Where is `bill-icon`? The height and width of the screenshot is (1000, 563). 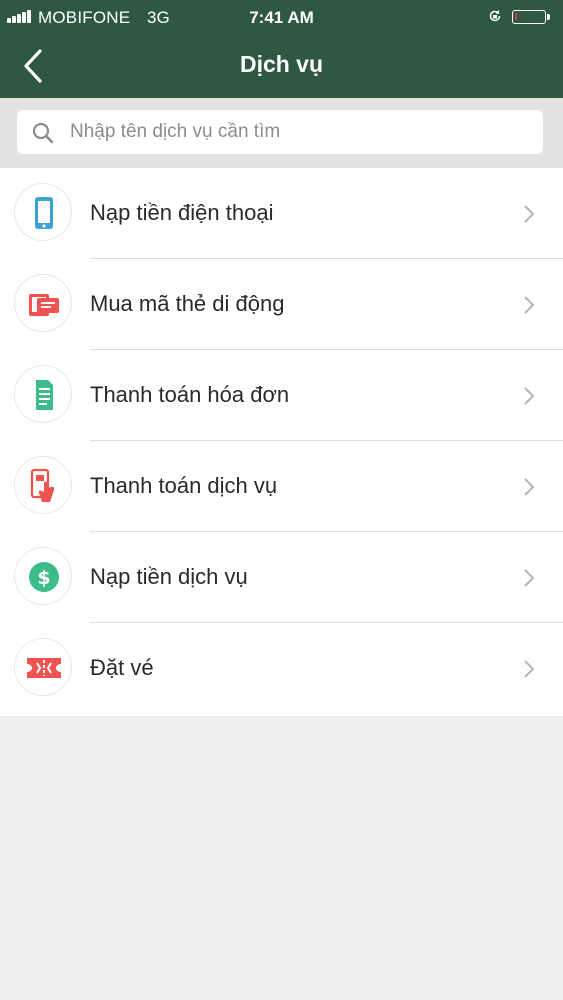 bill-icon is located at coordinates (44, 395).